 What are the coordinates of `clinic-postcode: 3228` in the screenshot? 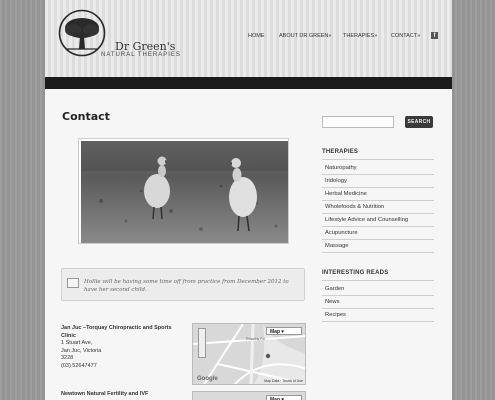 It's located at (67, 358).